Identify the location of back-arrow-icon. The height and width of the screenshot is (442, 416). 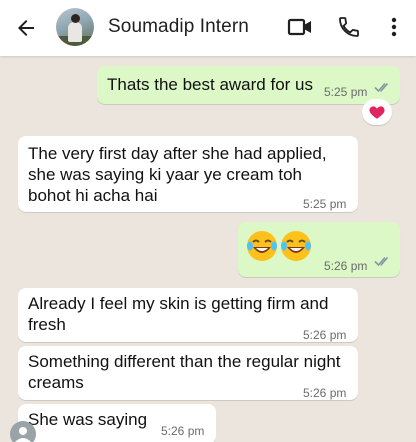
(26, 28).